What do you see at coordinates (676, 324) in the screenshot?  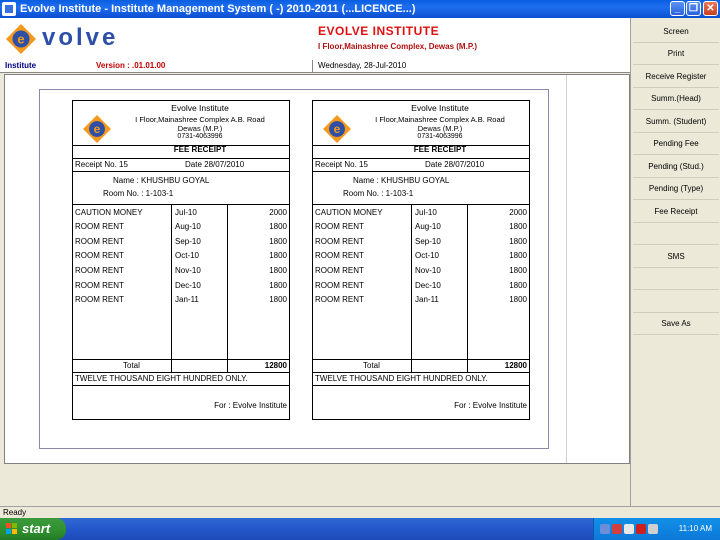 I see `save-as-button: Save As` at bounding box center [676, 324].